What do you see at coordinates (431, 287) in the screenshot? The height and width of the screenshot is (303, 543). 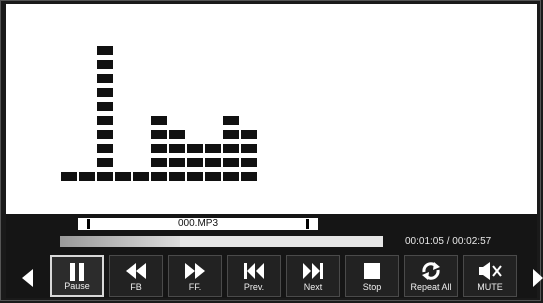 I see `repeat-all-label: Repeat All` at bounding box center [431, 287].